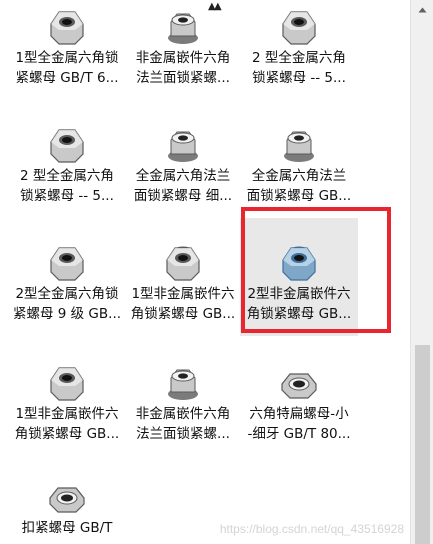  What do you see at coordinates (422, 444) in the screenshot?
I see `scrollbar-thumb` at bounding box center [422, 444].